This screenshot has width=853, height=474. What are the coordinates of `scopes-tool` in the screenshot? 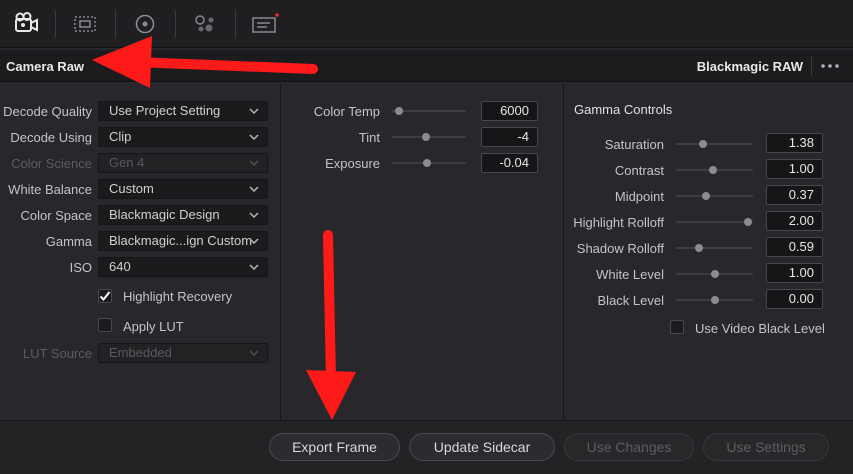 It's located at (85, 24).